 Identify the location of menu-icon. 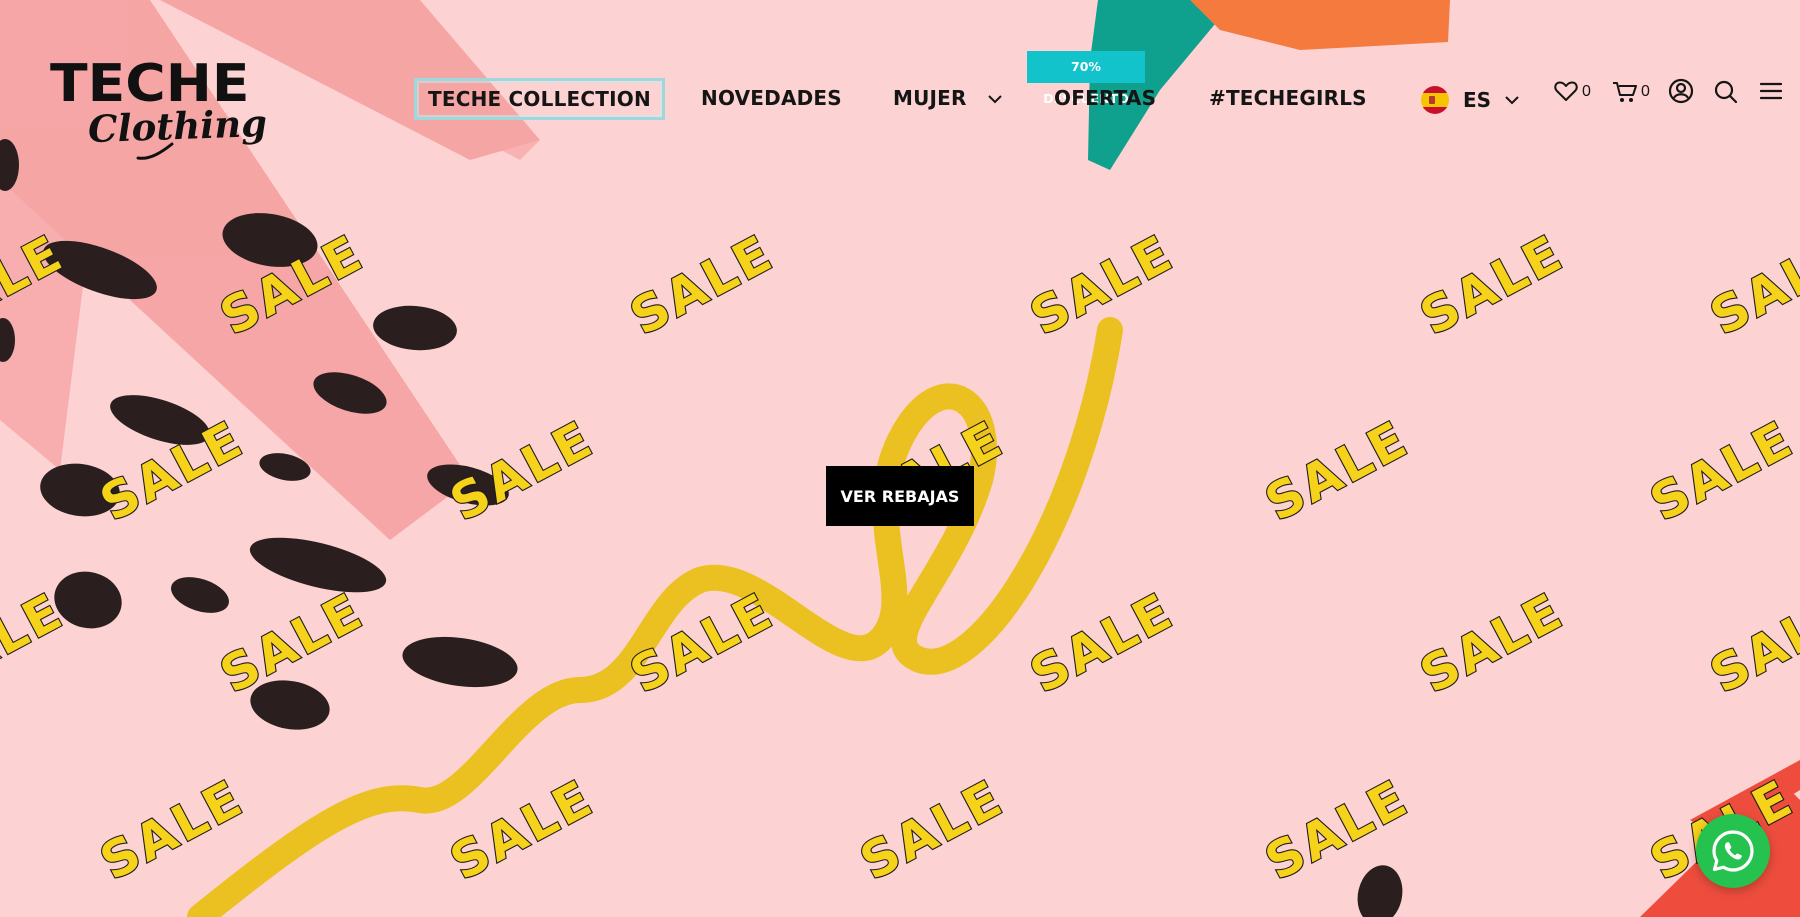
(1771, 91).